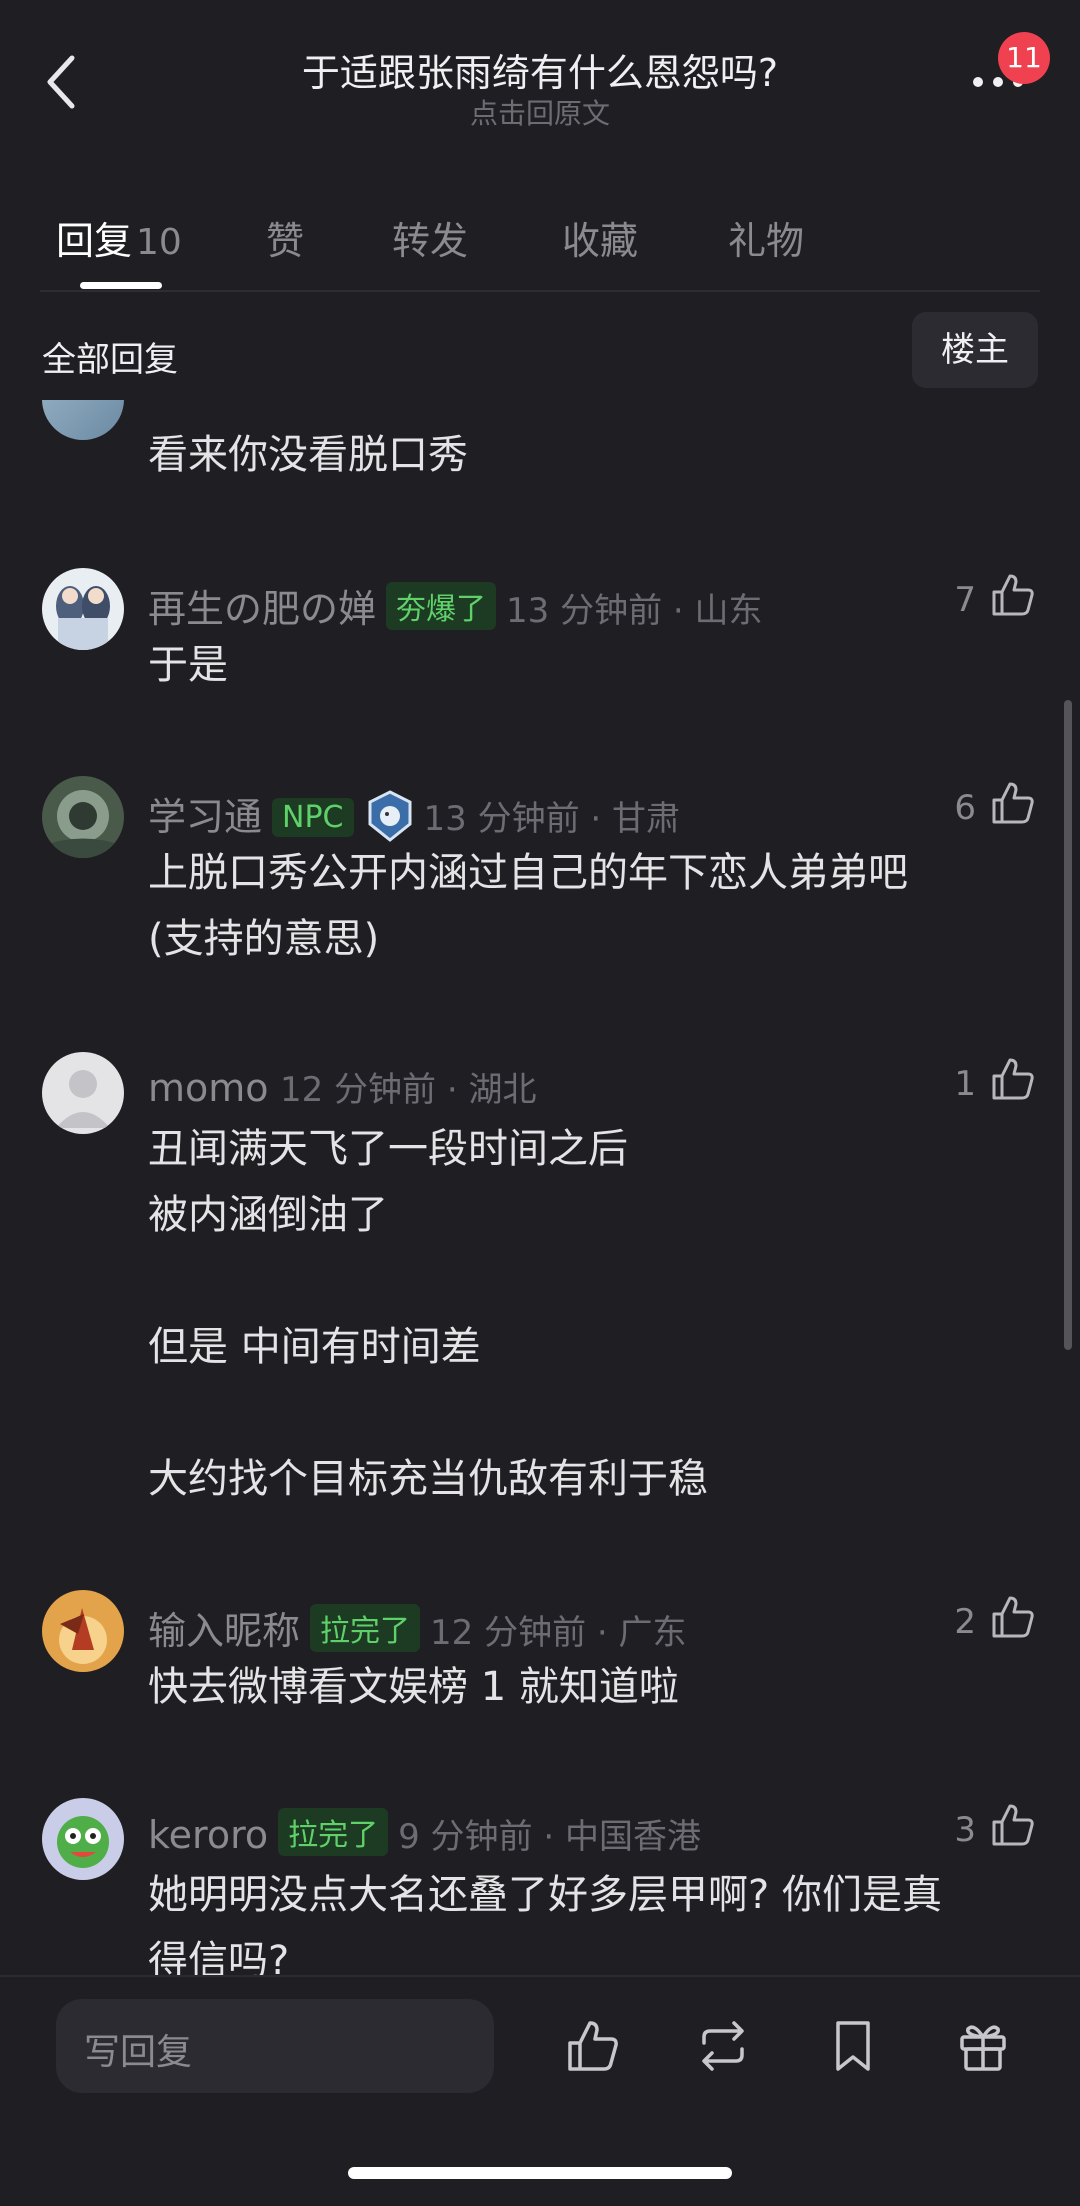  I want to click on timestamp: 13 分钟前 · 甘肃, so click(552, 819).